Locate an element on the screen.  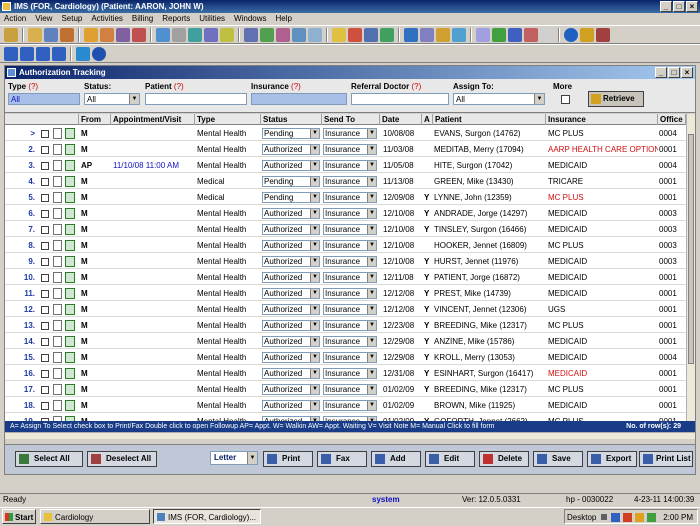
toolbar-alert-icon is located at coordinates (355, 34).